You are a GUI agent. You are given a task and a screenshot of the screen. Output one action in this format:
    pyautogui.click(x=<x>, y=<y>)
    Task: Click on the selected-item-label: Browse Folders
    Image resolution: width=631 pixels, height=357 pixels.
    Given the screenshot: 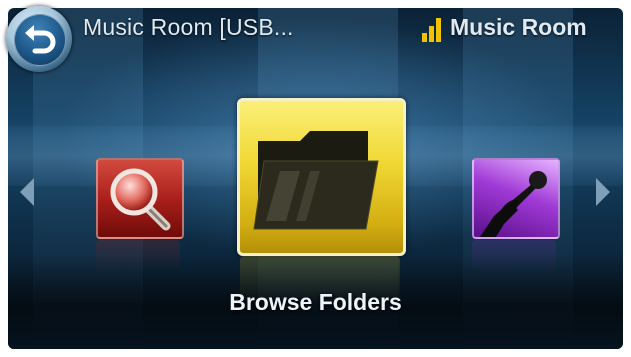 What is the action you would take?
    pyautogui.click(x=315, y=302)
    